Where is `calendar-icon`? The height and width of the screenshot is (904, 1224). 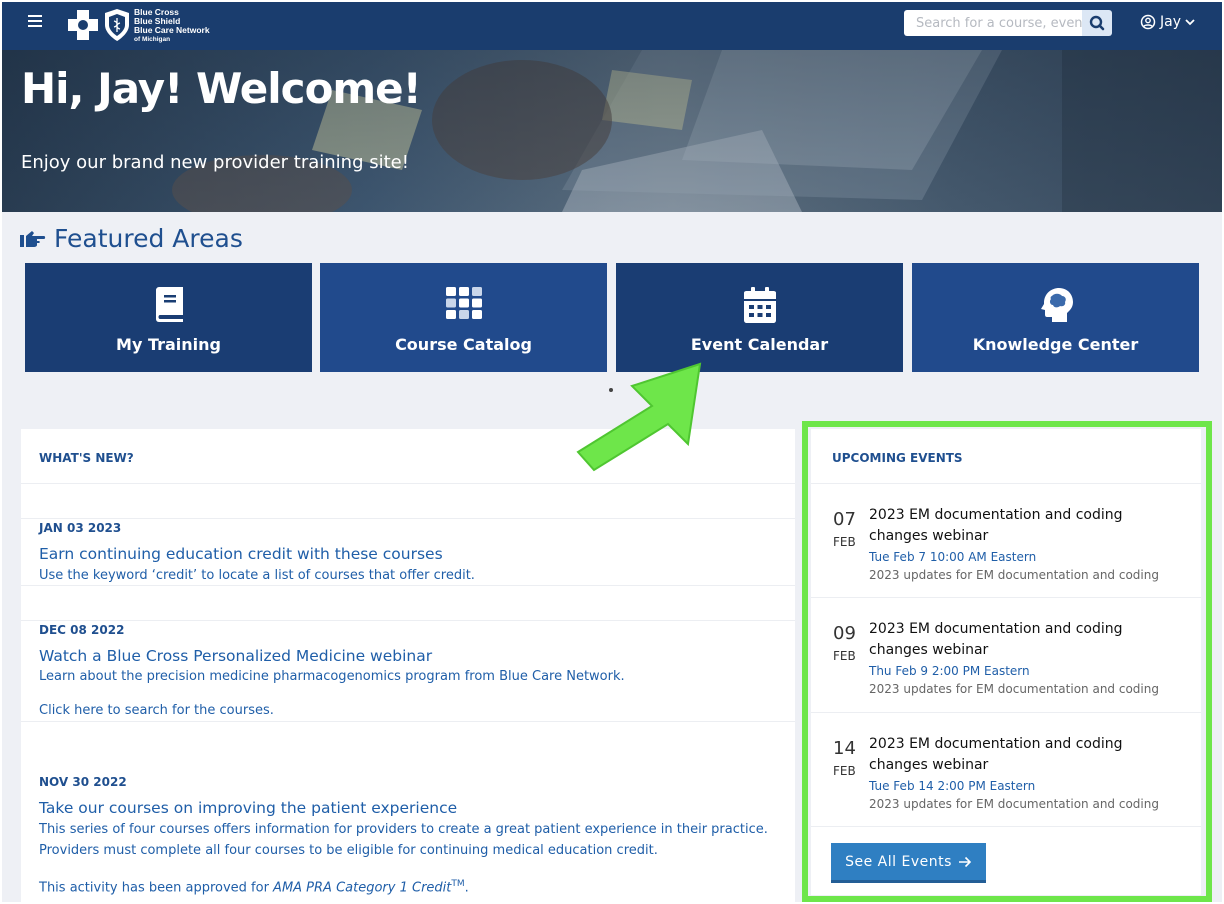
calendar-icon is located at coordinates (759, 305).